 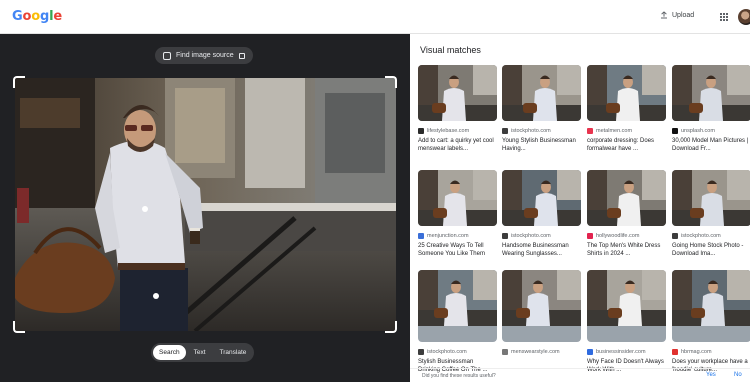 What do you see at coordinates (618, 235) in the screenshot?
I see `match-source-label: hollywoodlife.com` at bounding box center [618, 235].